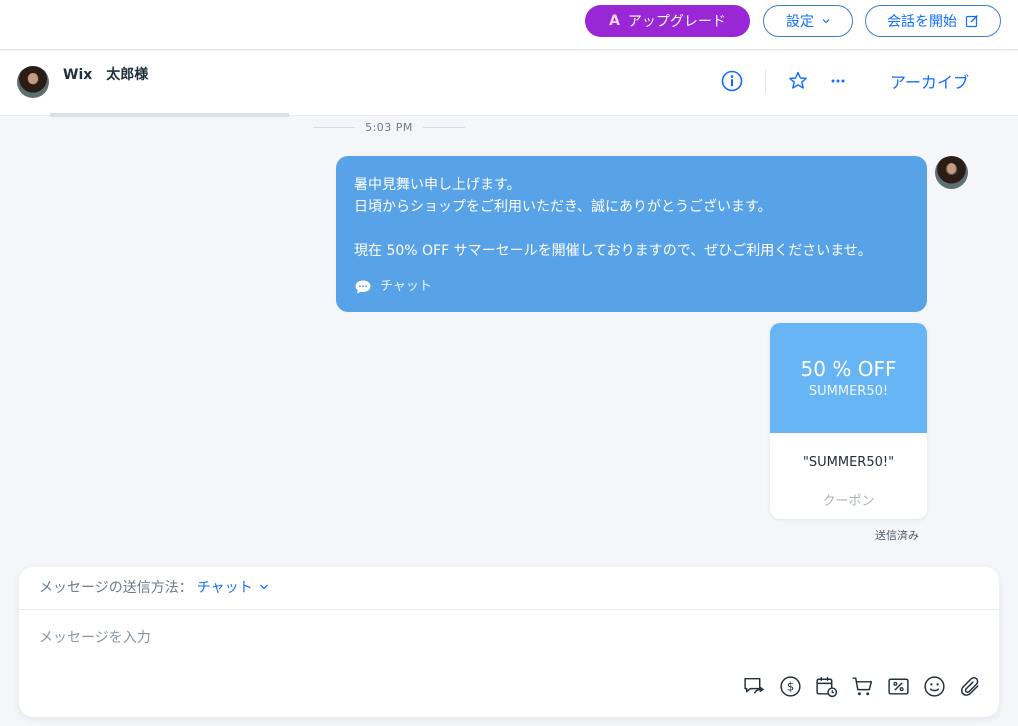  I want to click on coupon-headline: 50 % OFF, so click(848, 369).